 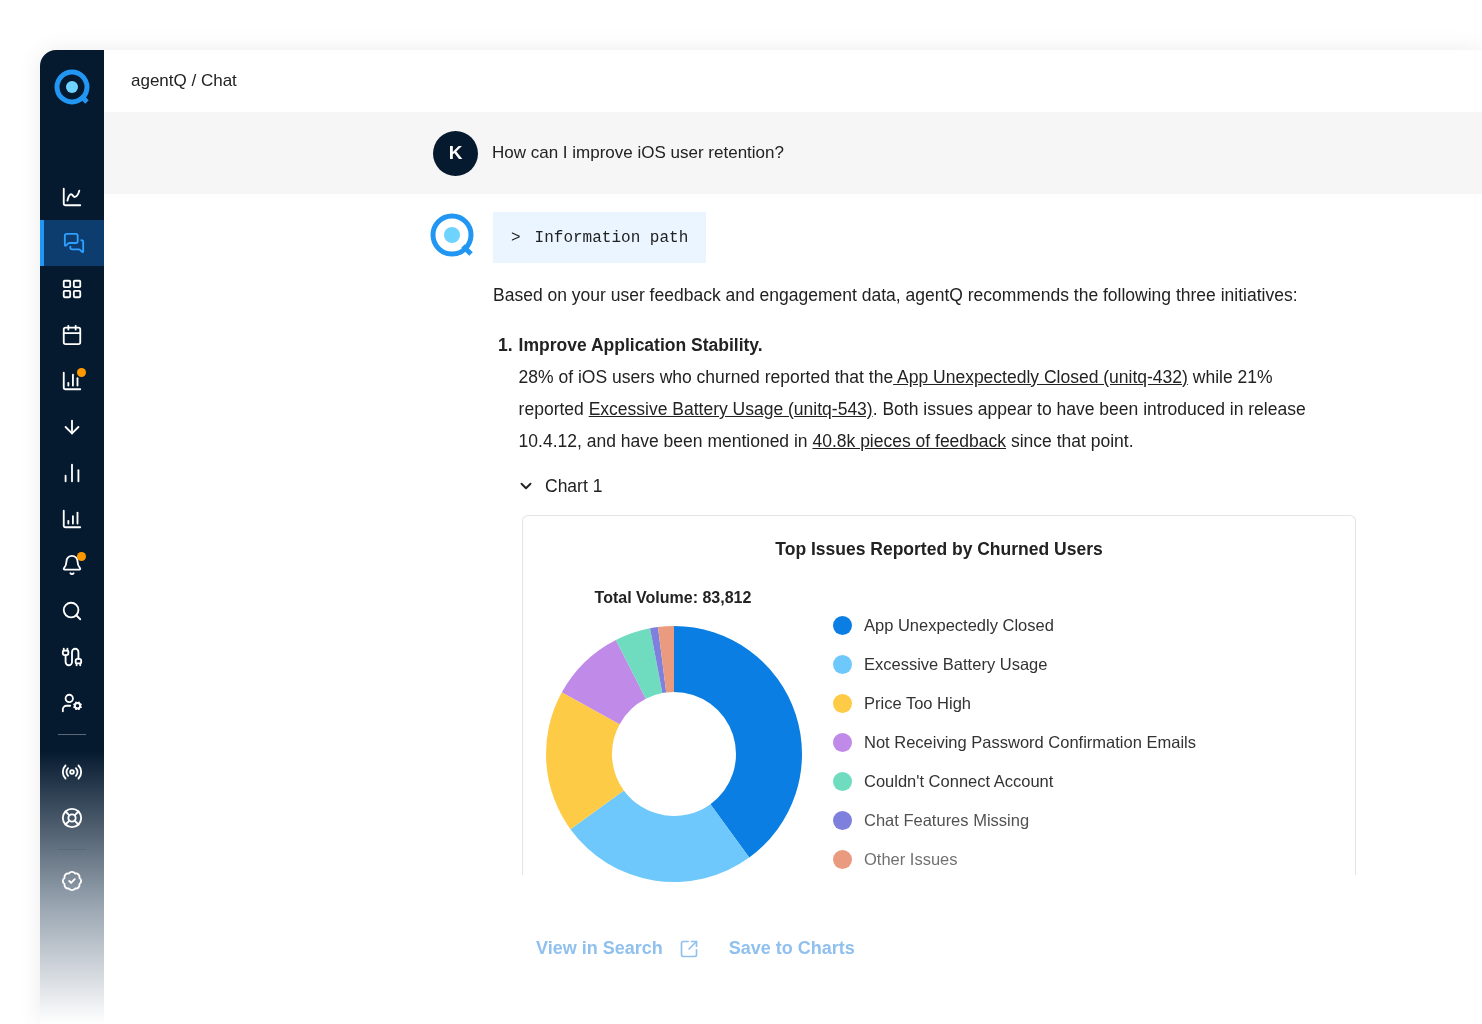 What do you see at coordinates (72, 703) in the screenshot?
I see `user-settings-icon` at bounding box center [72, 703].